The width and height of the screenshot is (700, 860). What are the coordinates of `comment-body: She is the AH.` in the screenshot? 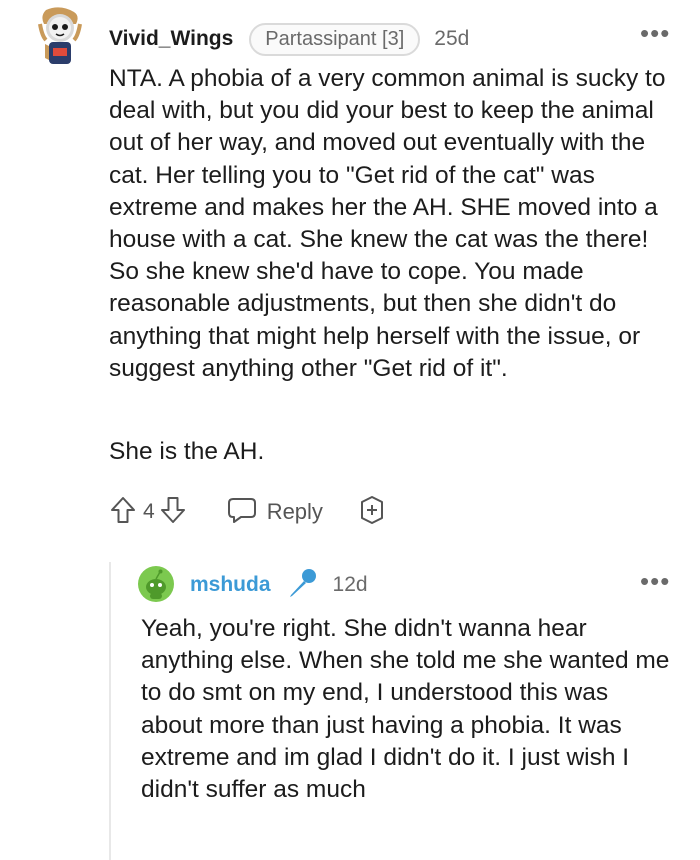 It's located at (187, 451).